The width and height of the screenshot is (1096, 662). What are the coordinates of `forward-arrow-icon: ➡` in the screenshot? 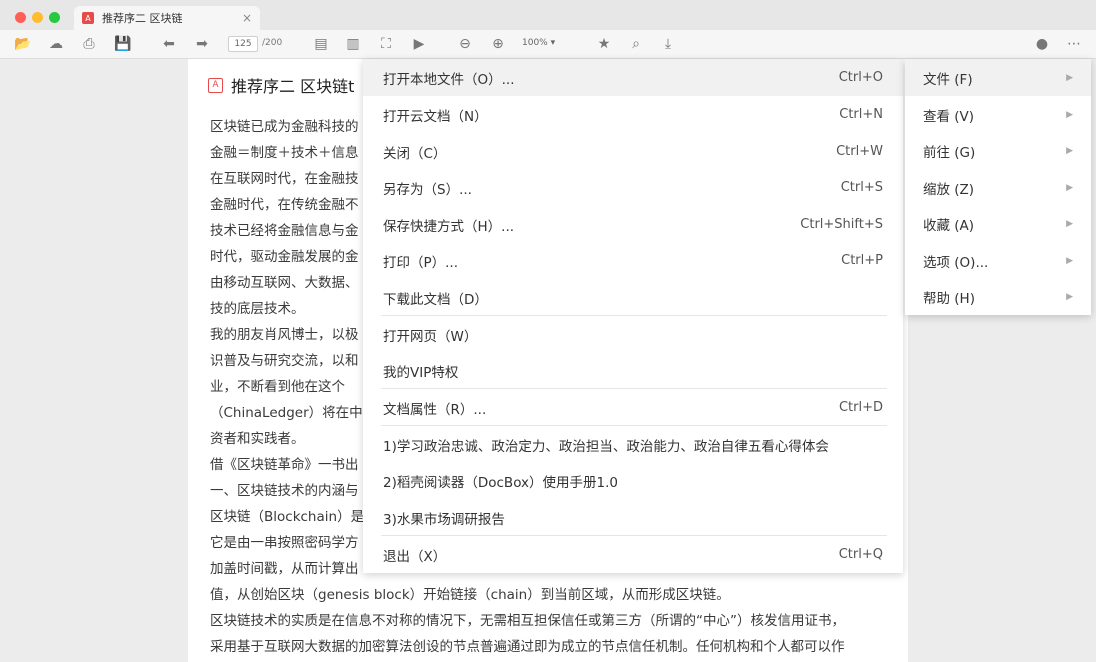 It's located at (202, 44).